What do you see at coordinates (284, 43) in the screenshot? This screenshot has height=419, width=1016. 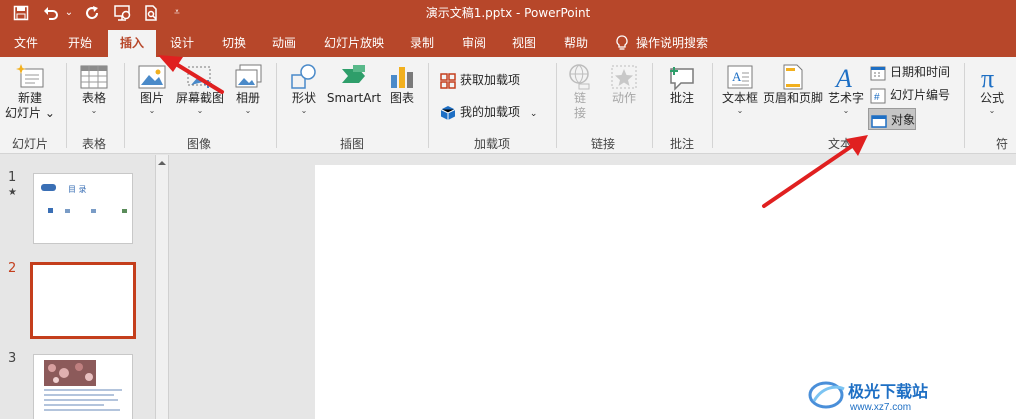 I see `tab-animations: 动画` at bounding box center [284, 43].